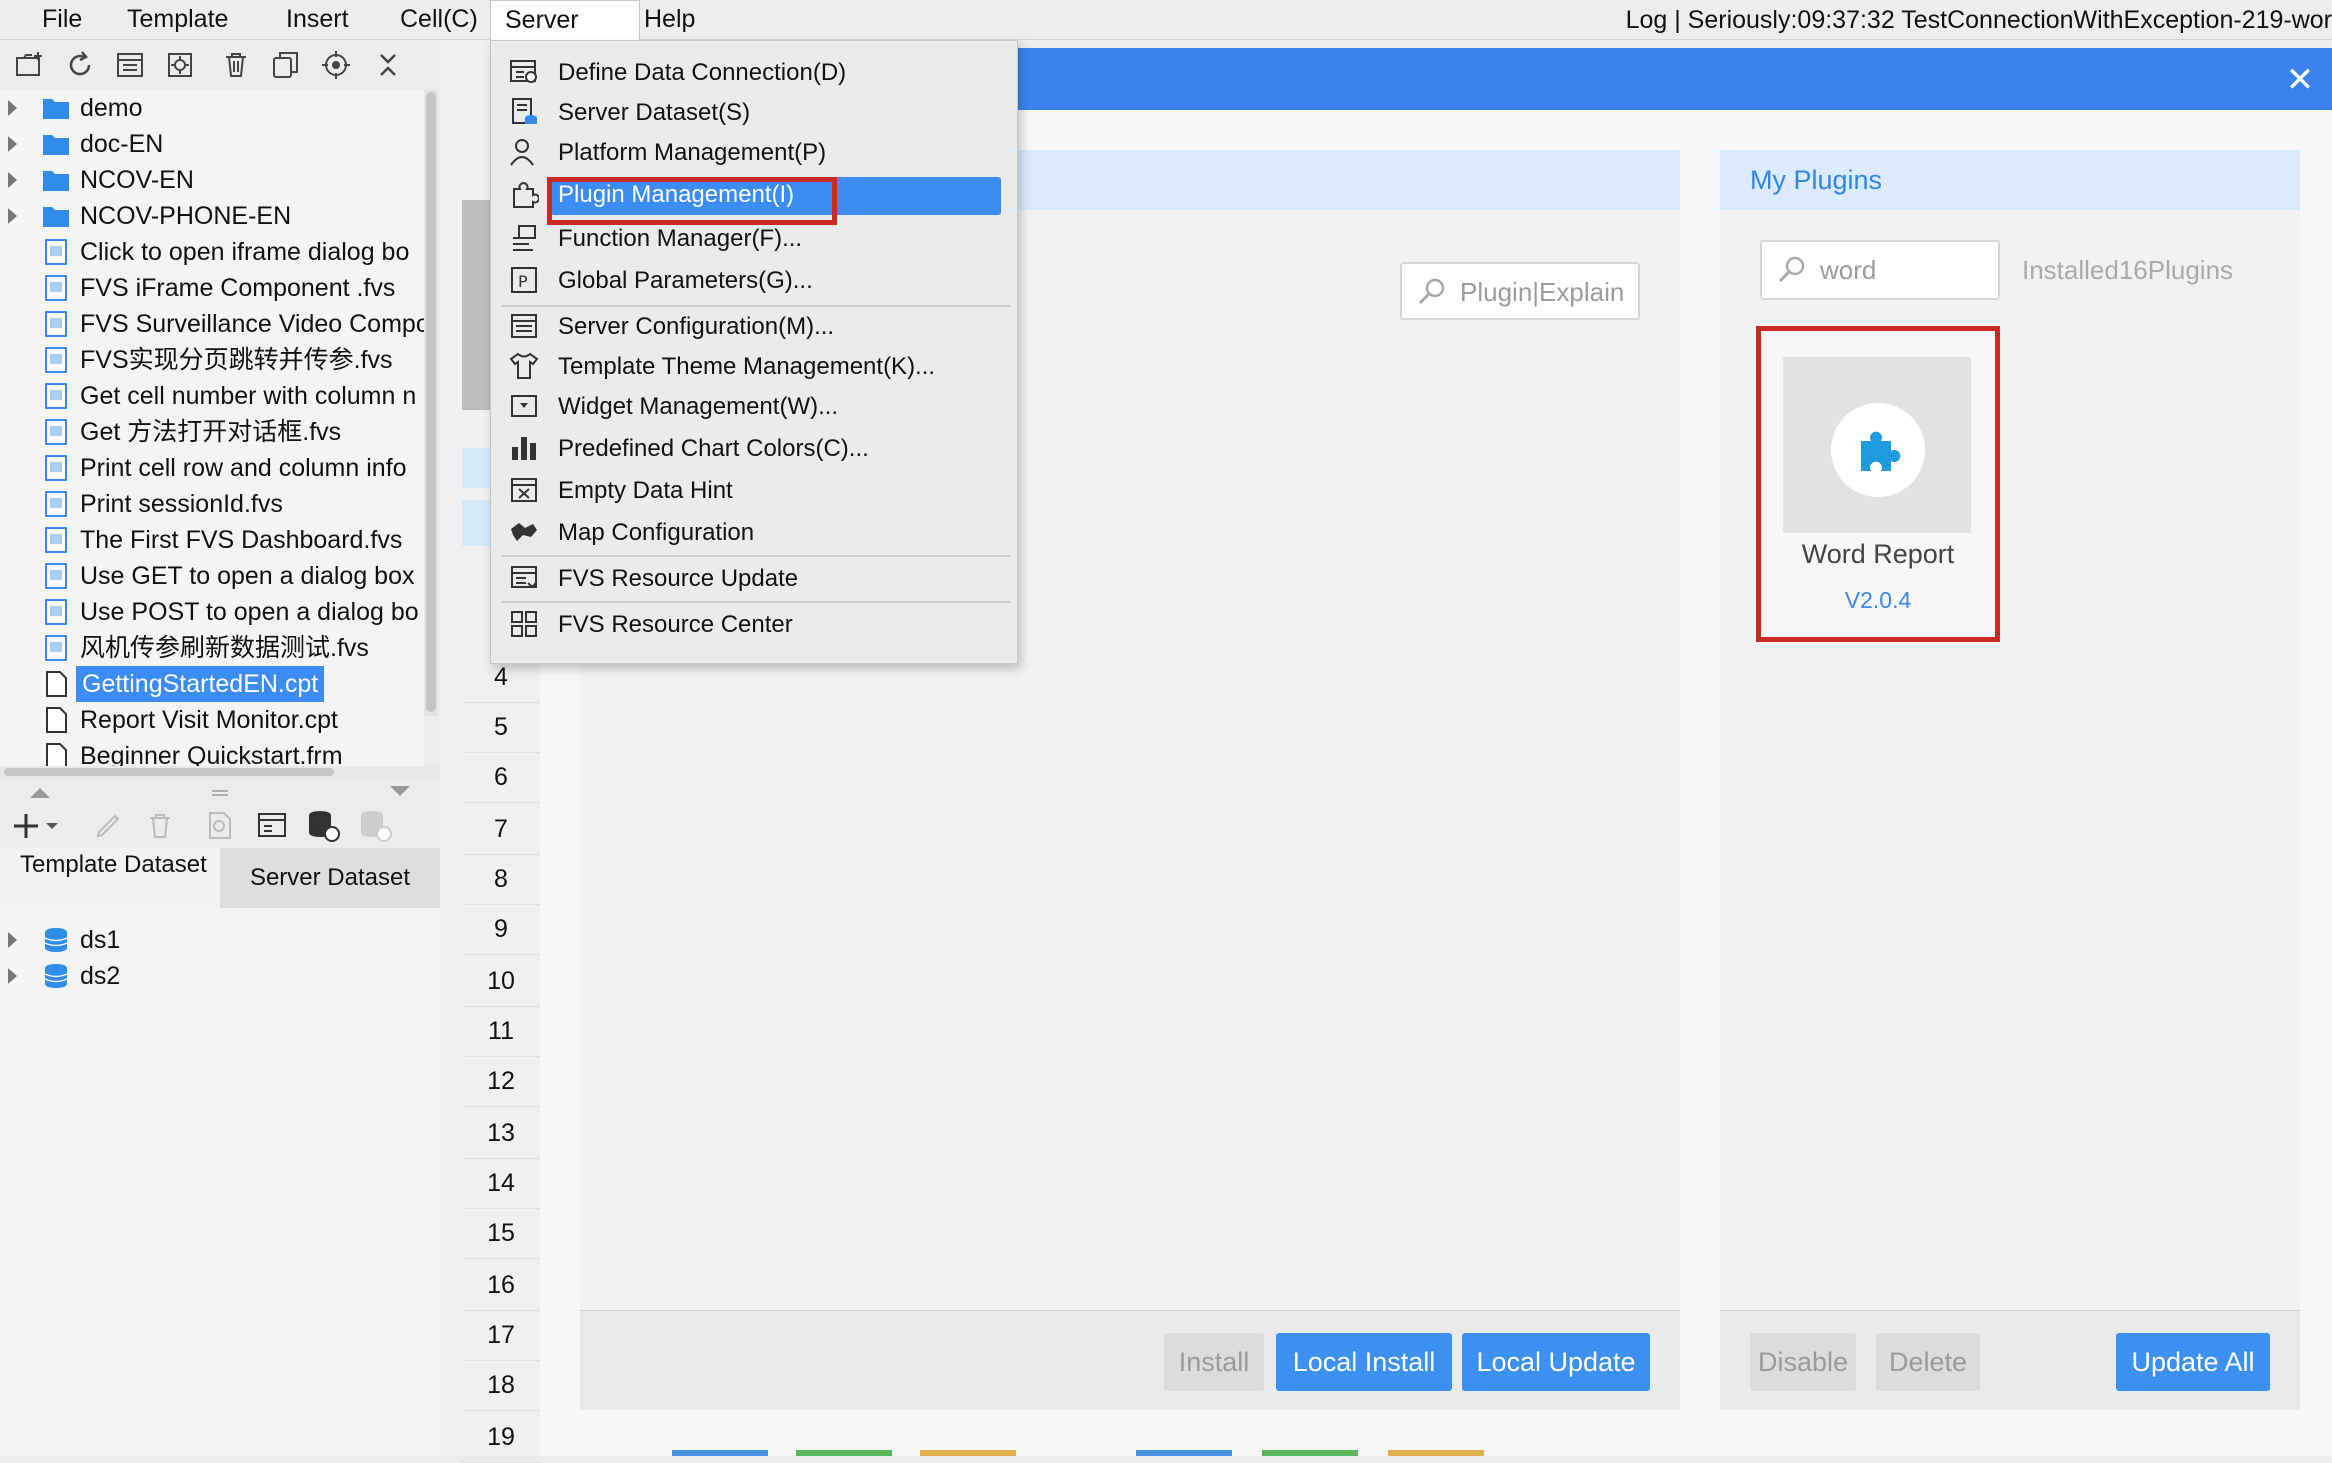 This screenshot has width=2332, height=1463. What do you see at coordinates (501, 1335) in the screenshot?
I see `row-number: 17` at bounding box center [501, 1335].